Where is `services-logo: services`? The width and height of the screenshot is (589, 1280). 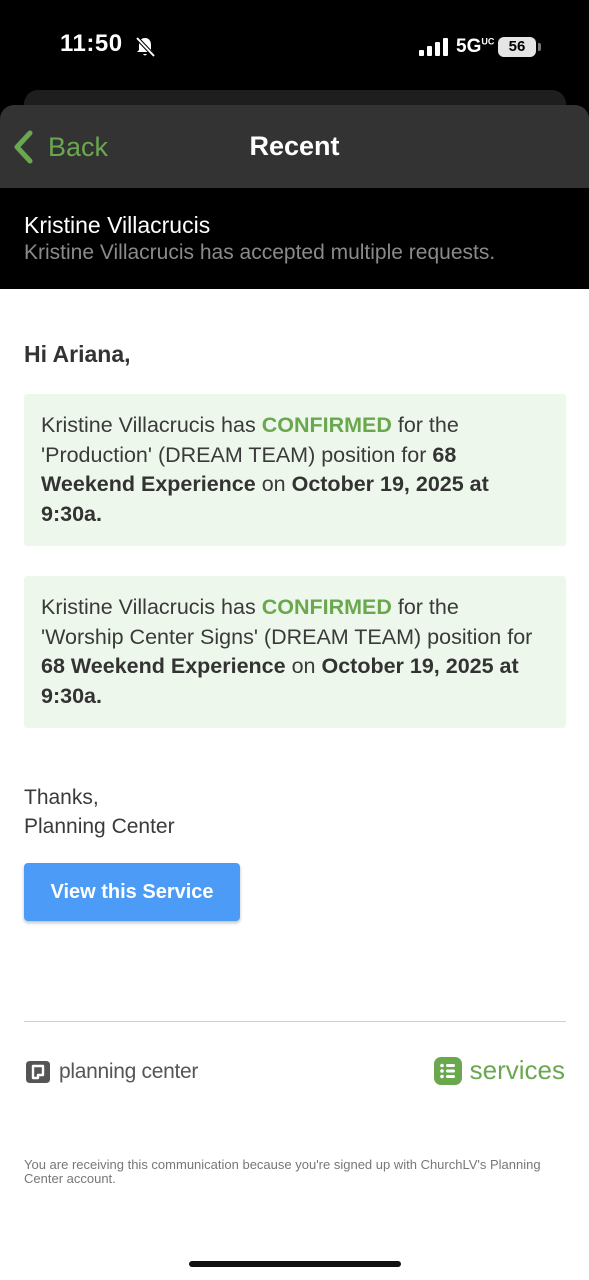
services-logo: services is located at coordinates (499, 1070).